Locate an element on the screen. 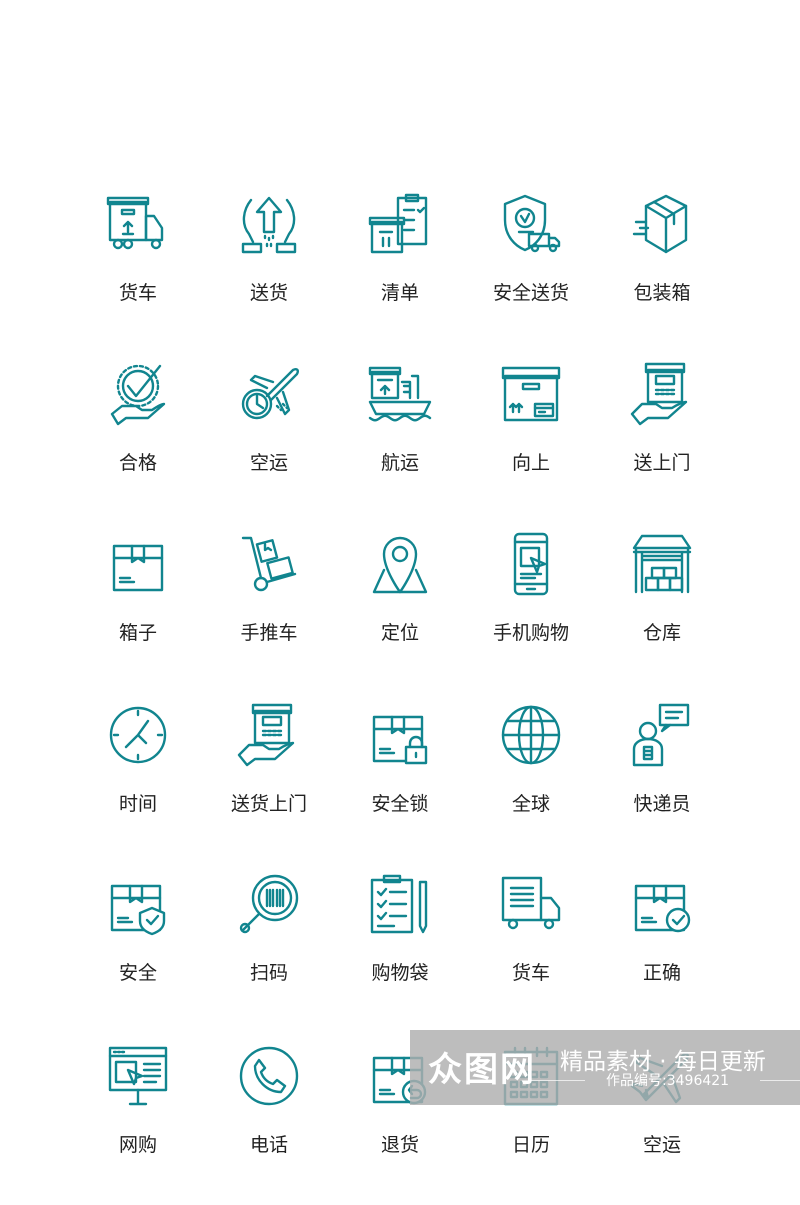 The image size is (800, 1205). icon-label: 时间 is located at coordinates (137, 804).